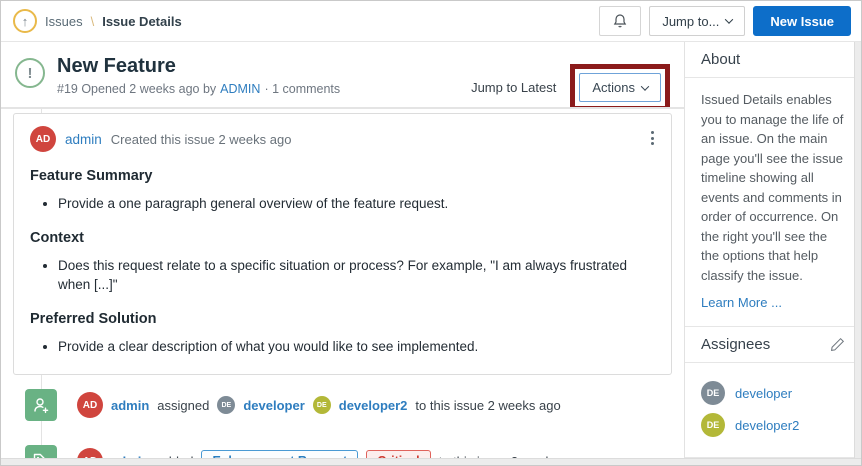 The height and width of the screenshot is (466, 862). I want to click on topbar-actions: Jump to... New Issue, so click(725, 21).